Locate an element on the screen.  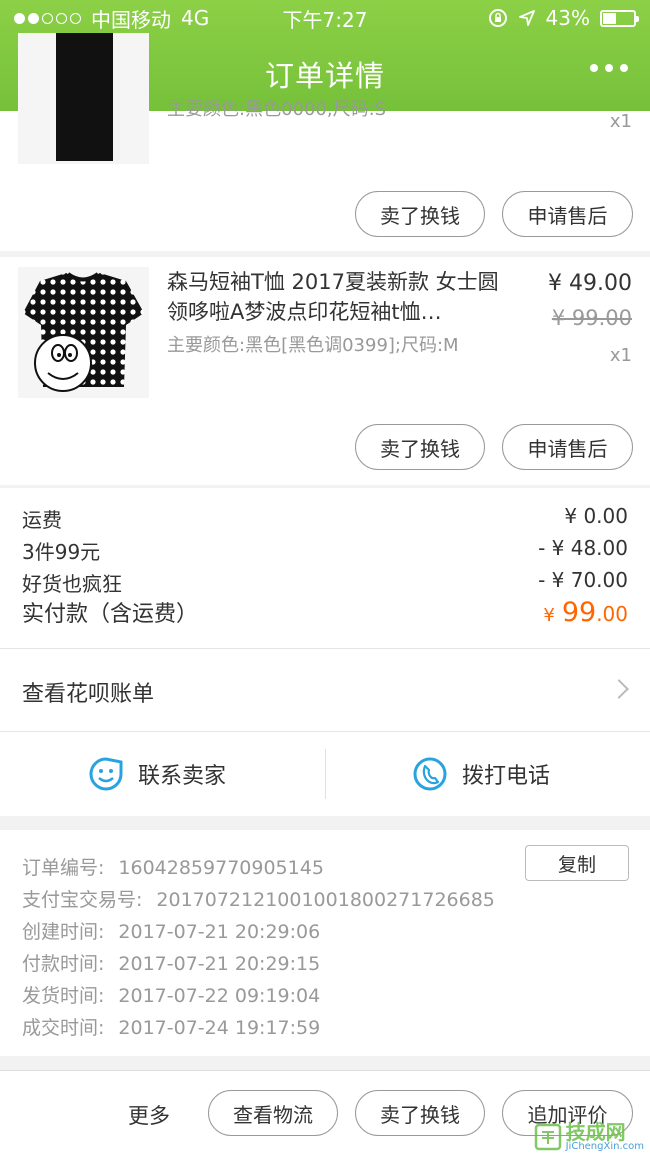
call-phone-button: 拨打电话 is located at coordinates (481, 774).